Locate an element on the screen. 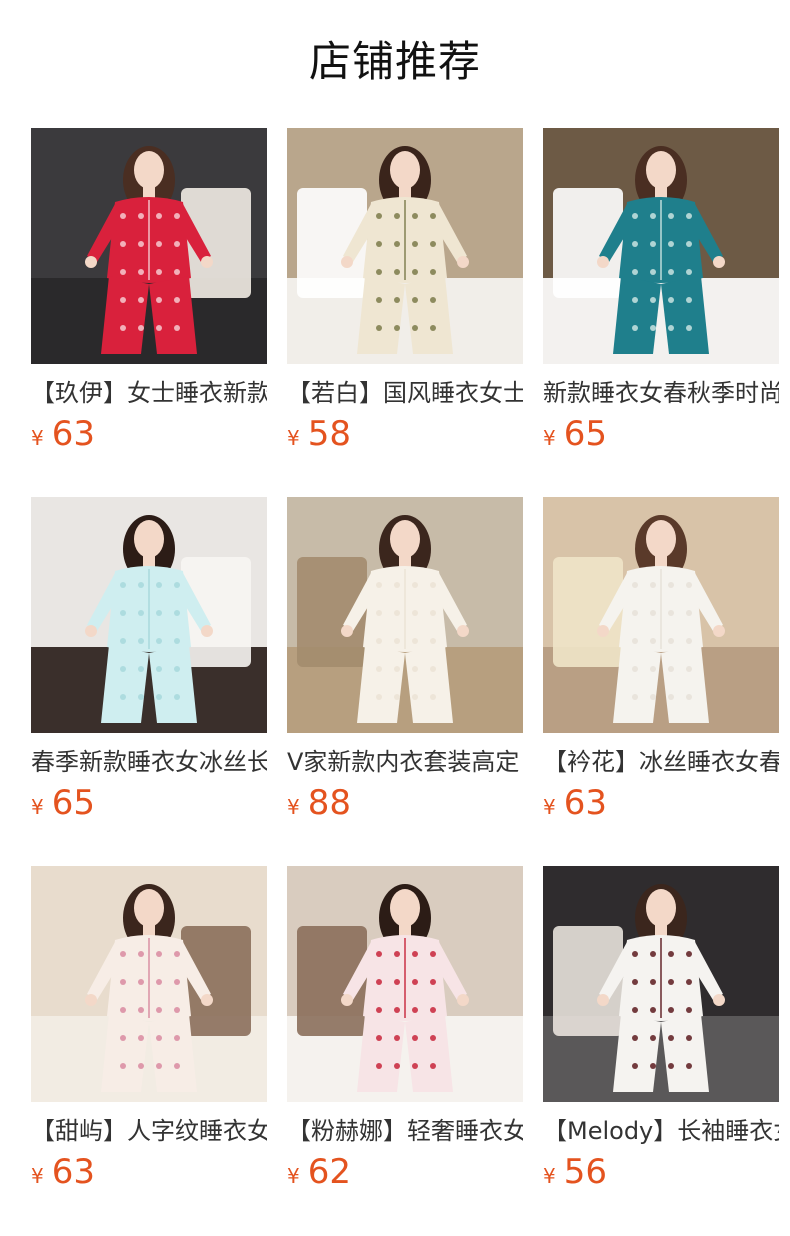 This screenshot has height=1236, width=790. product-card: 【玖伊】女士睡衣新款 ¥63 is located at coordinates (149, 293).